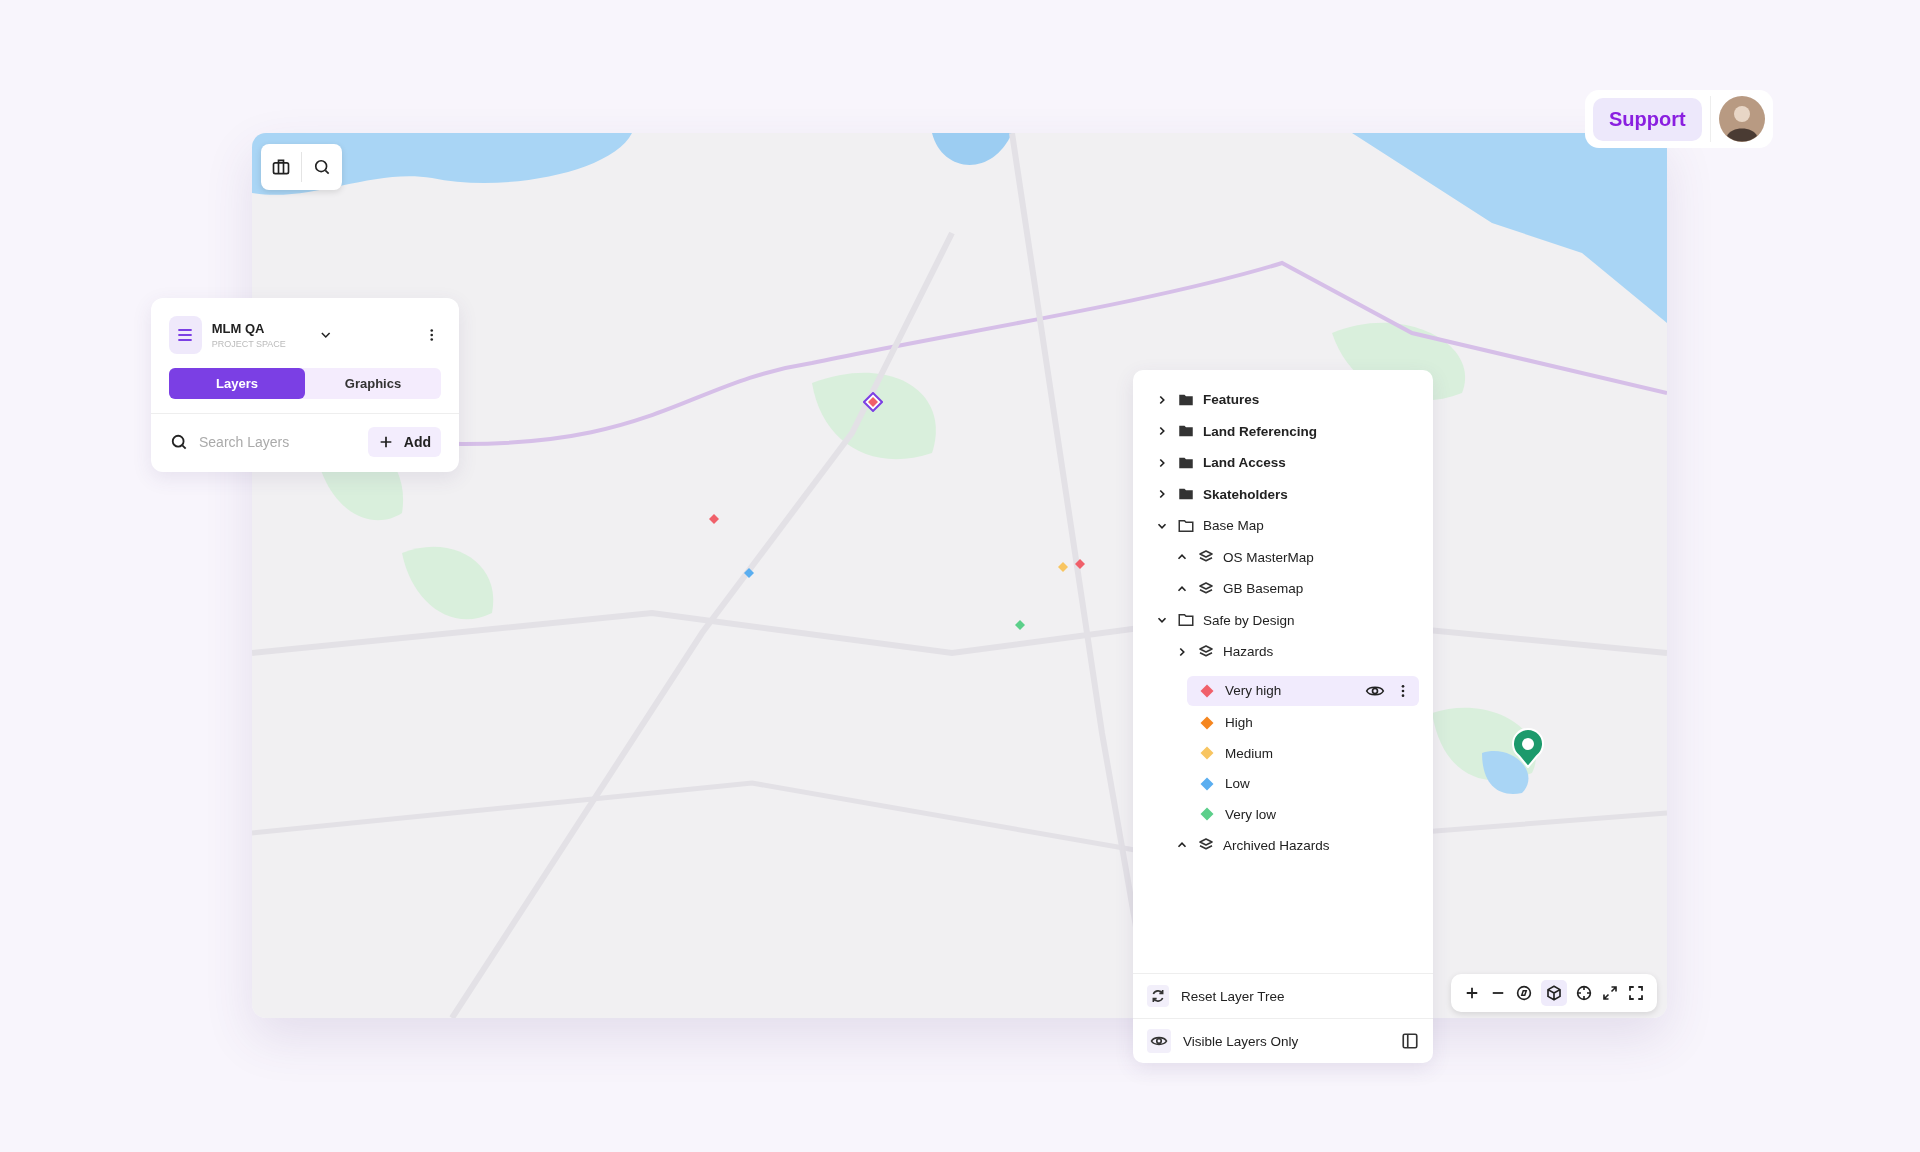  What do you see at coordinates (1303, 814) in the screenshot?
I see `legend-item: Very low` at bounding box center [1303, 814].